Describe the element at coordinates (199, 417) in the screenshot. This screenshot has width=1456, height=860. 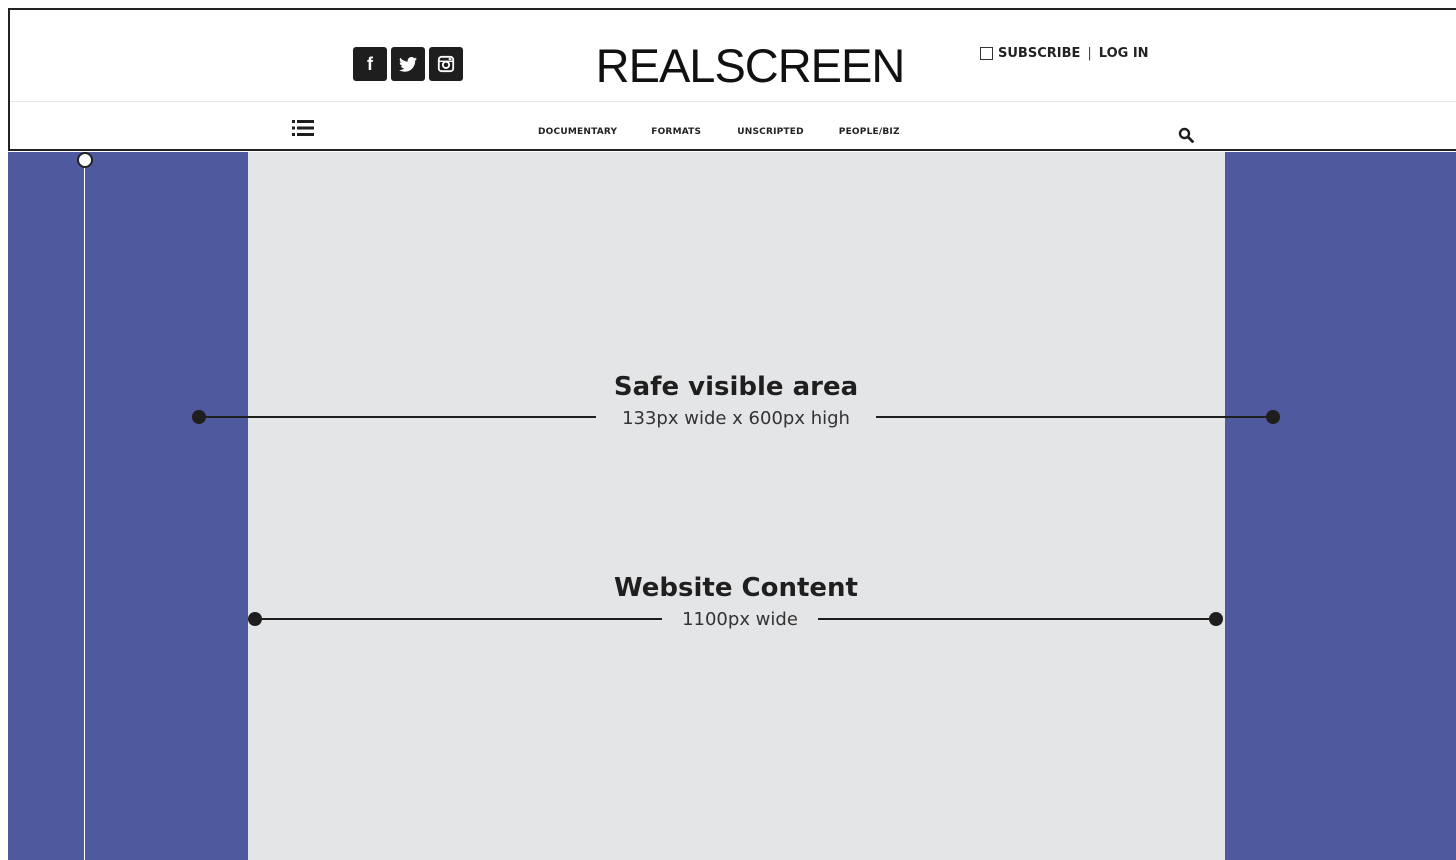
I see `safe-area-left-dot` at that location.